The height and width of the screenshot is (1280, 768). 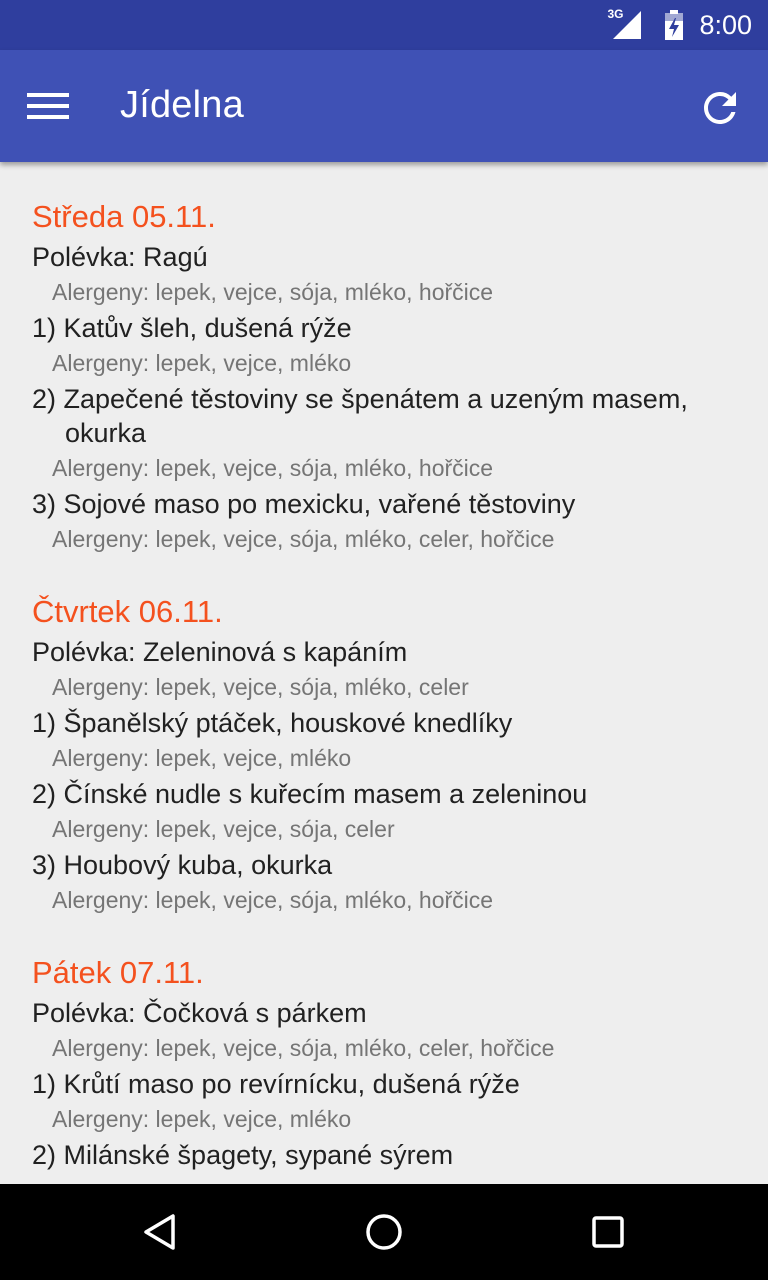 What do you see at coordinates (615, 14) in the screenshot?
I see `network-type-label: 3G` at bounding box center [615, 14].